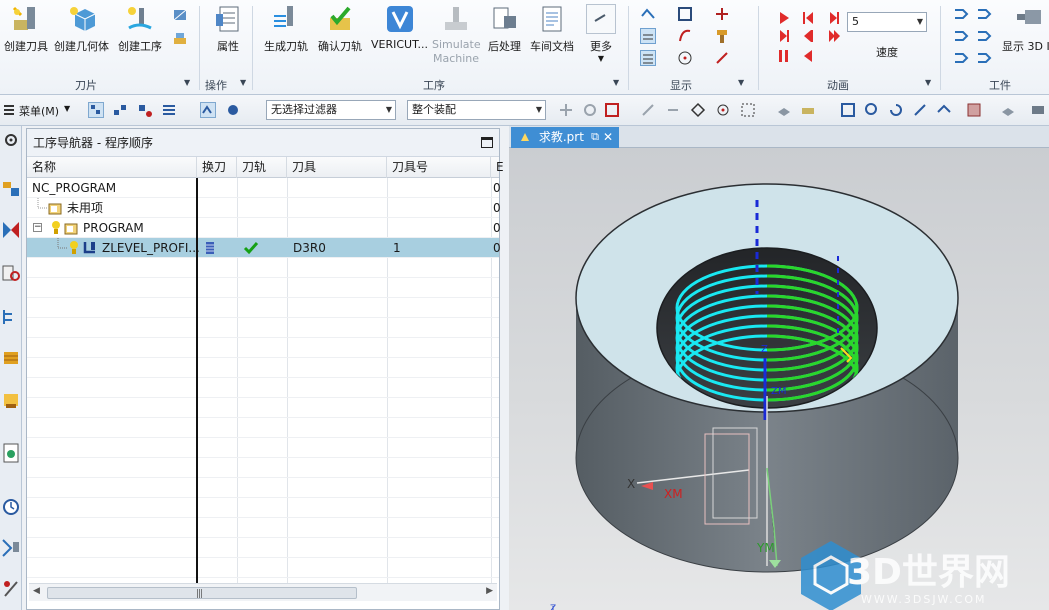 The image size is (1049, 610). Describe the element at coordinates (872, 110) in the screenshot. I see `view-zoom-icon` at that location.